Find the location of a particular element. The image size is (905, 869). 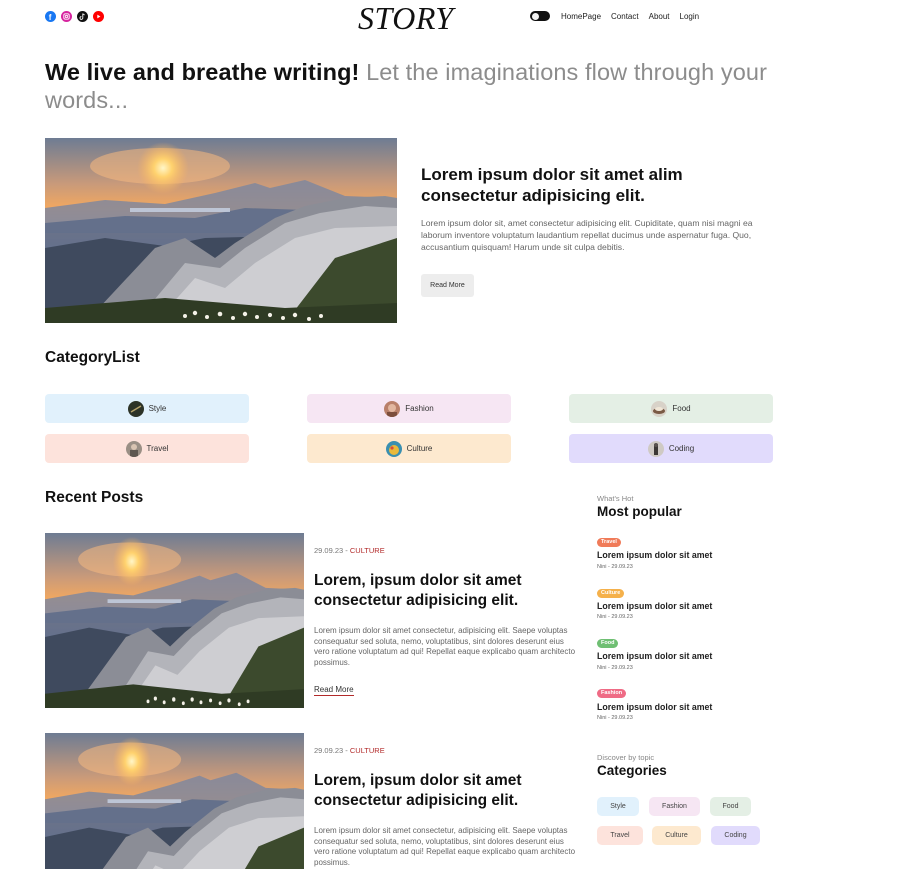

category-culture: Culture is located at coordinates (409, 448).